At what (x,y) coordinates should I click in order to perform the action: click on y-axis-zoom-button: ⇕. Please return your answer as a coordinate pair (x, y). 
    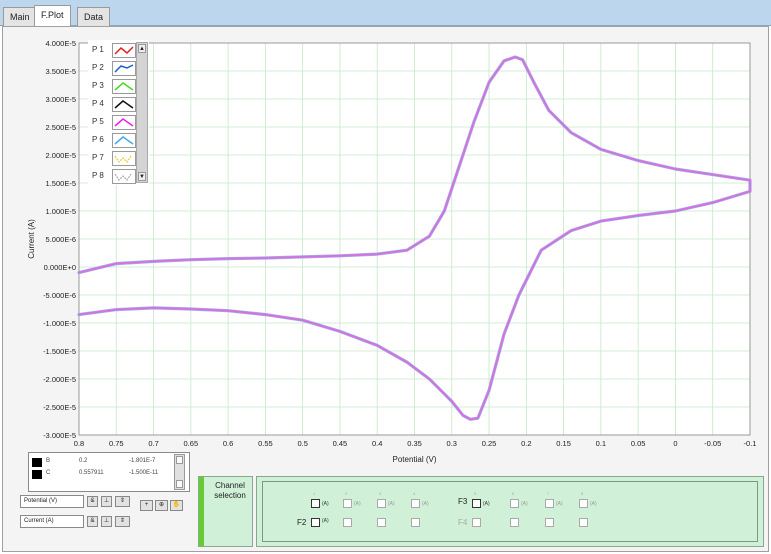
    Looking at the image, I should click on (122, 521).